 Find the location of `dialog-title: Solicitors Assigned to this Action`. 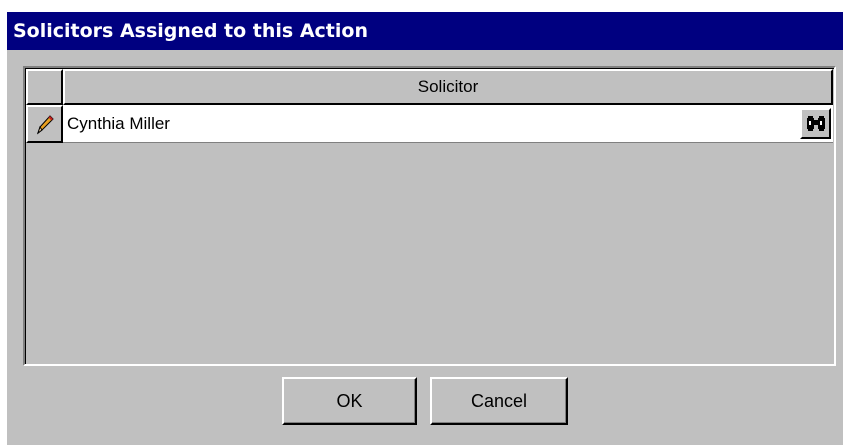

dialog-title: Solicitors Assigned to this Action is located at coordinates (425, 31).